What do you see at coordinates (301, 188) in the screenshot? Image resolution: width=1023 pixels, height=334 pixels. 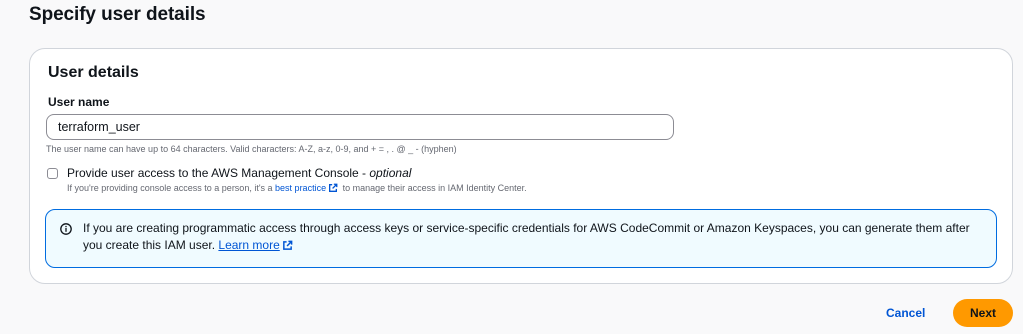 I see `best-practice-link-text: best practice` at bounding box center [301, 188].